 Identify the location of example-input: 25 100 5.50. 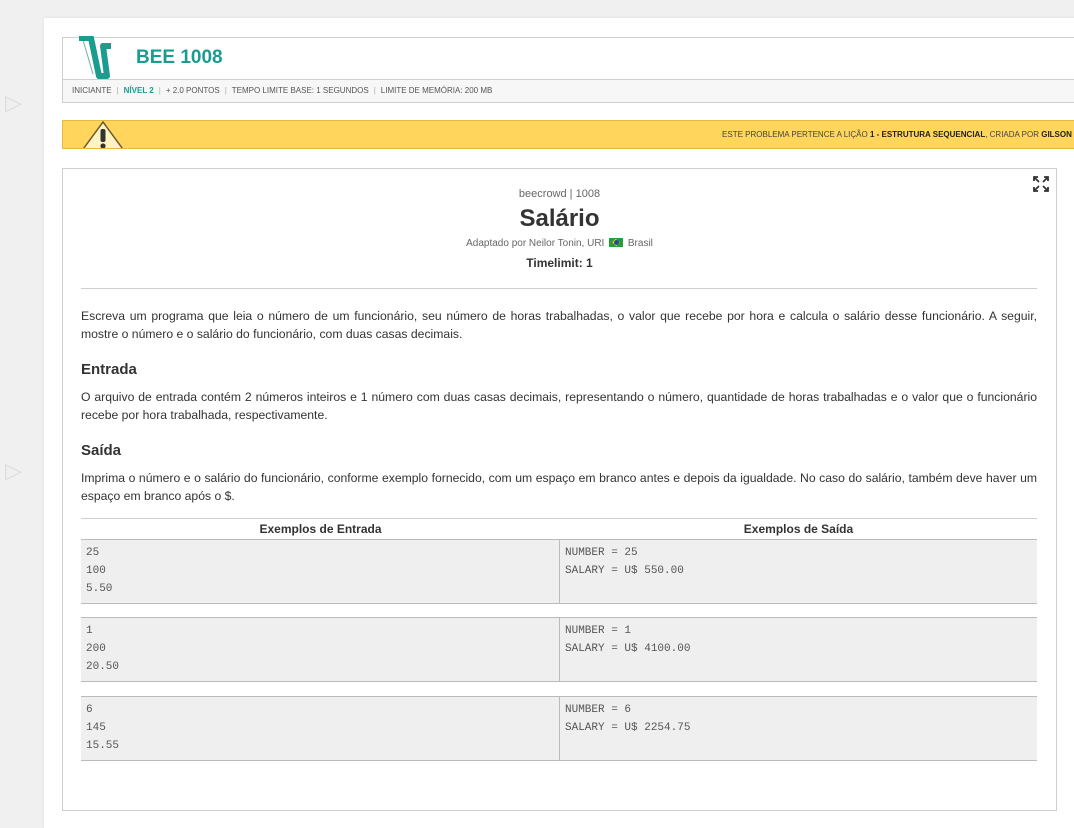
(320, 571).